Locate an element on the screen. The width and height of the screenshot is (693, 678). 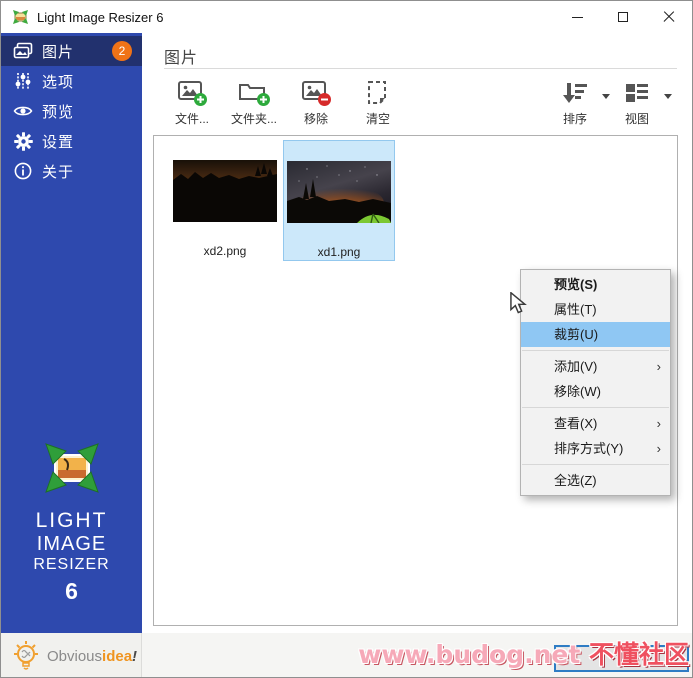
add-file-icon is located at coordinates (192, 92).